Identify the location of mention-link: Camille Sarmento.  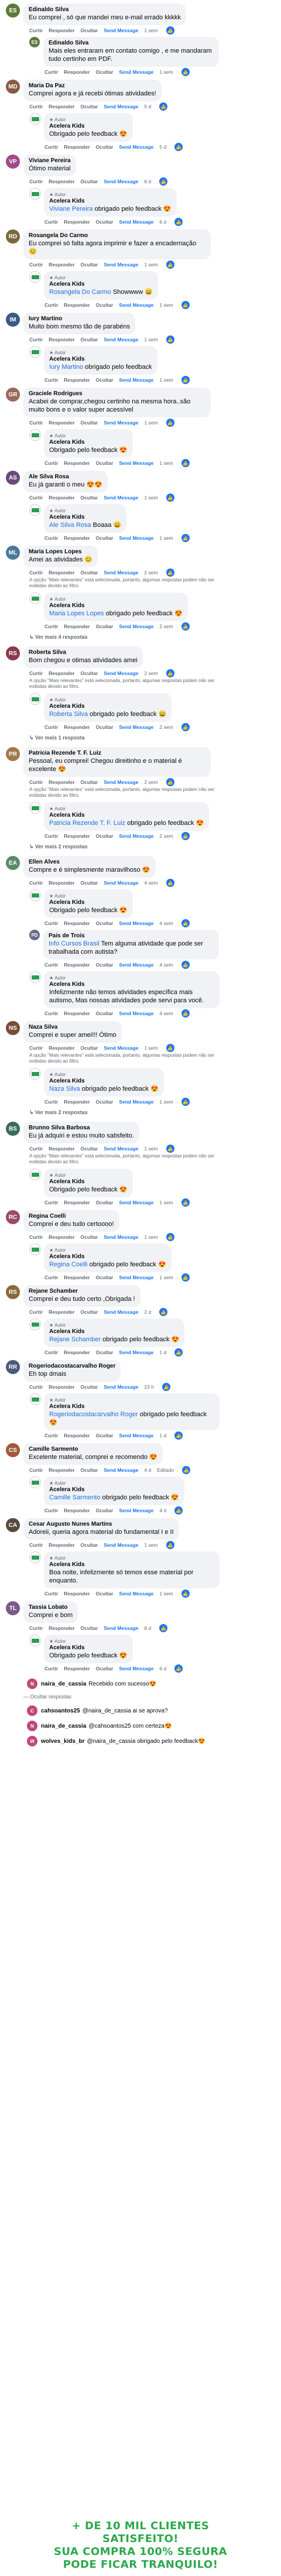
(74, 1497).